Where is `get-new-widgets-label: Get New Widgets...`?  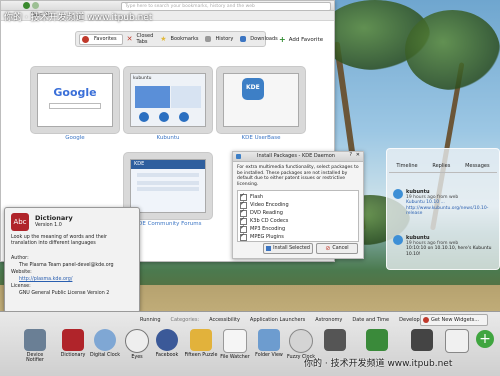 get-new-widgets-label: Get New Widgets... is located at coordinates (455, 320).